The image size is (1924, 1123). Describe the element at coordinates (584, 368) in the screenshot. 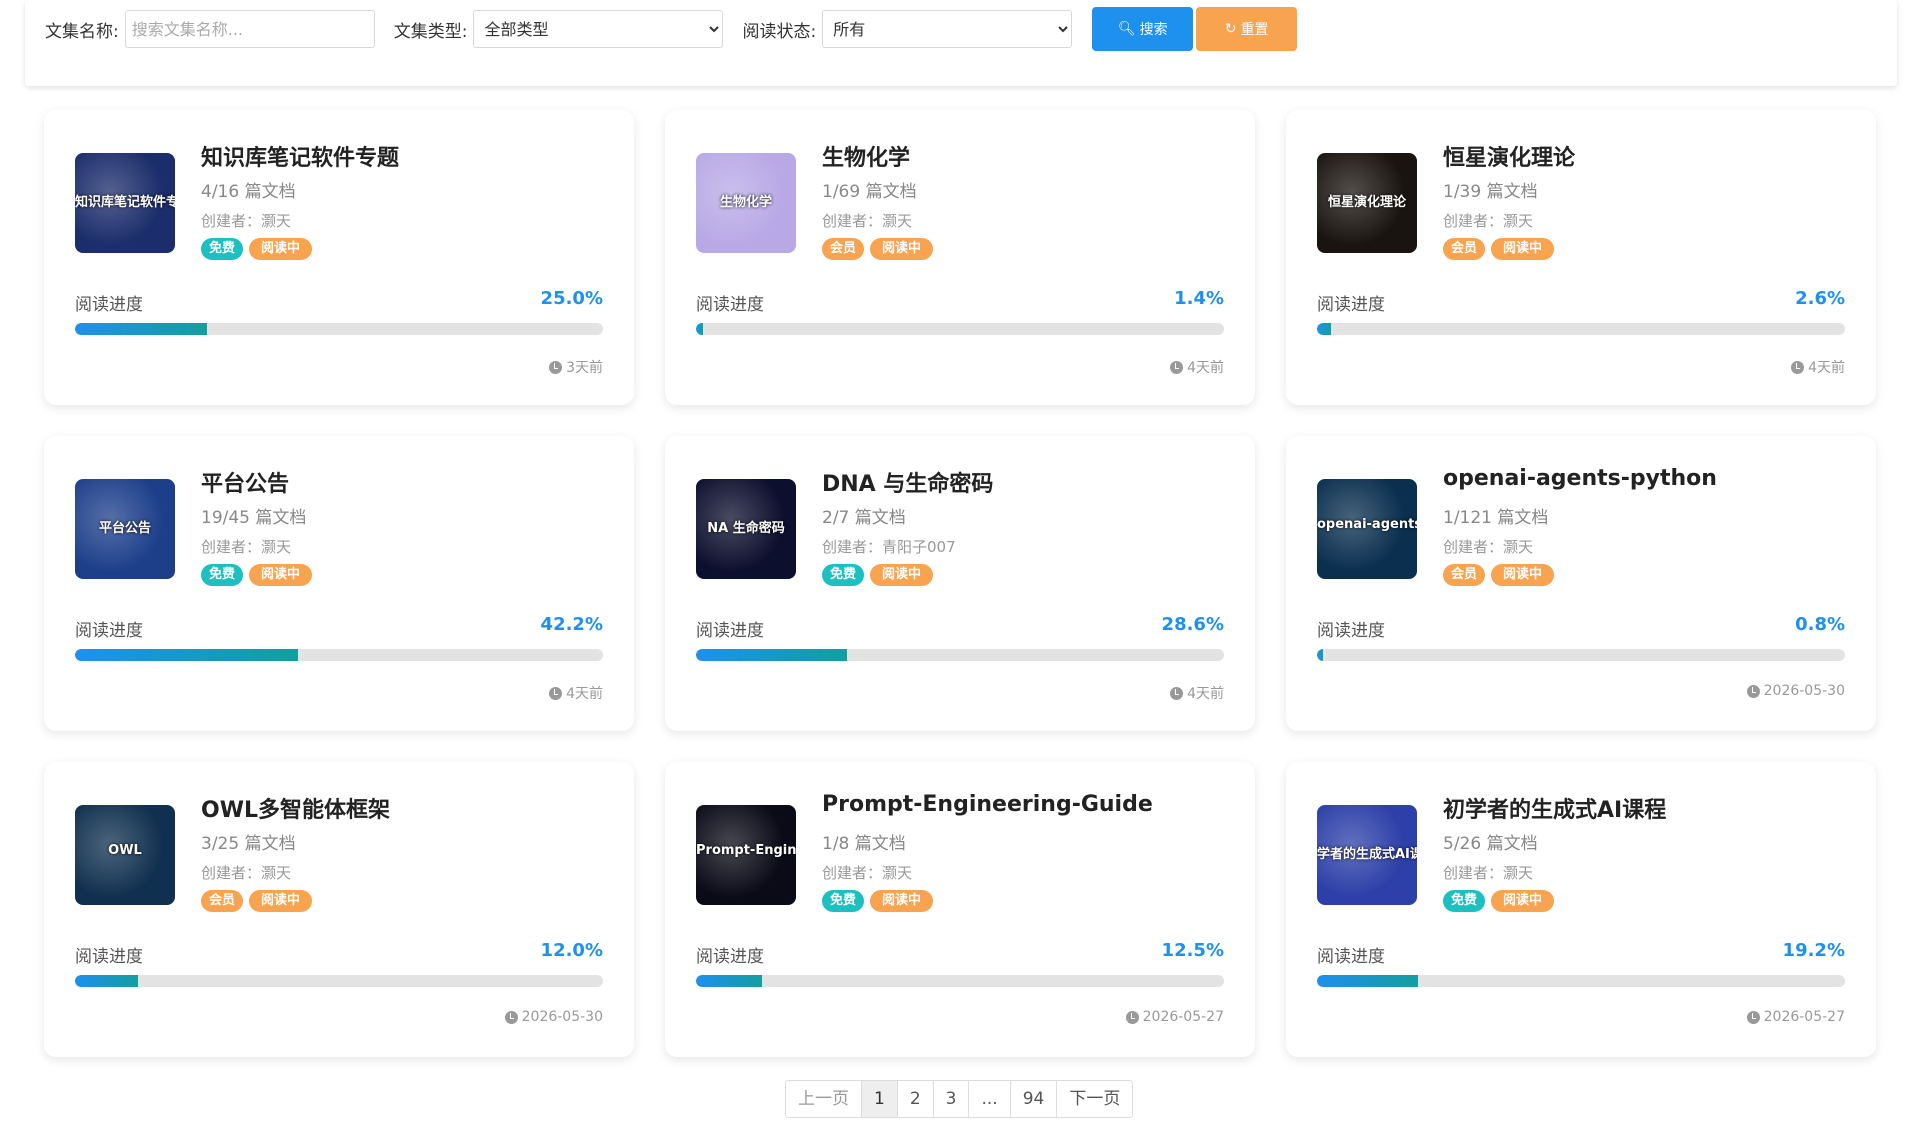

I see `last-read-time-text: 3天前` at that location.